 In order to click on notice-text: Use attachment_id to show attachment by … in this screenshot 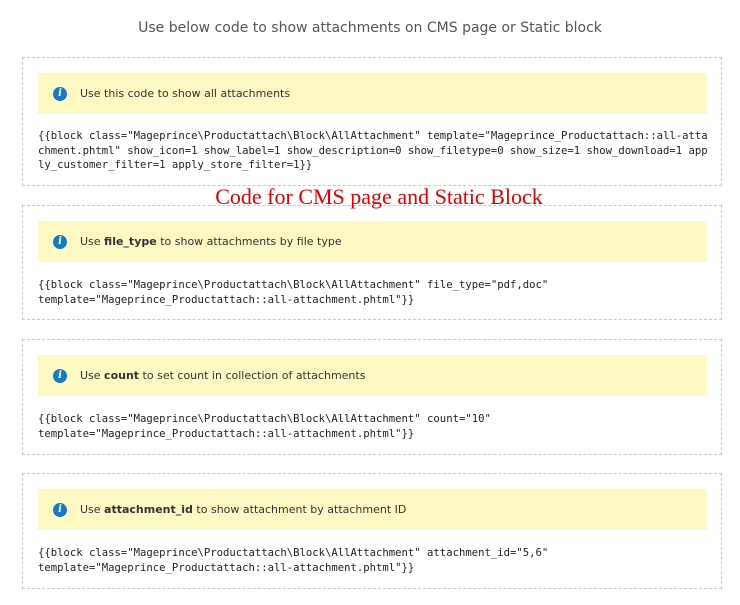, I will do `click(243, 509)`.